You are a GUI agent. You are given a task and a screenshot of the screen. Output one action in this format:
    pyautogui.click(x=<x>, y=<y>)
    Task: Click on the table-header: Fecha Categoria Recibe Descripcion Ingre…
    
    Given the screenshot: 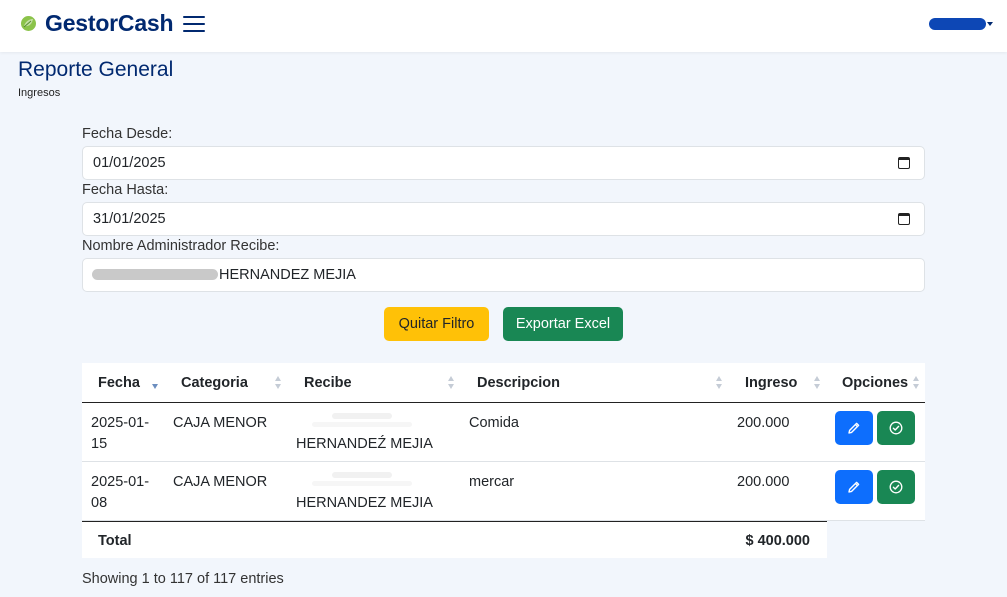 What is the action you would take?
    pyautogui.click(x=503, y=383)
    